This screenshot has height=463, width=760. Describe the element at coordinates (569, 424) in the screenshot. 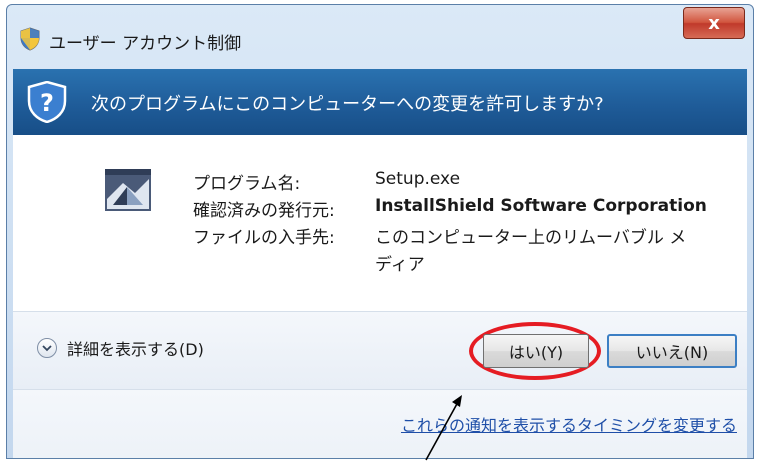

I see `notification-settings-link: これらの通知を表示するタイミングを変更する` at that location.